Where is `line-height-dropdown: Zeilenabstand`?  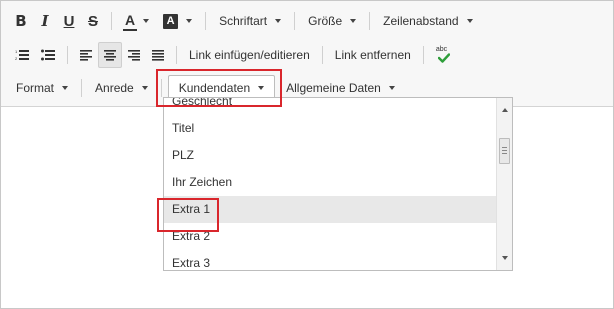
line-height-dropdown: Zeilenabstand is located at coordinates (427, 21).